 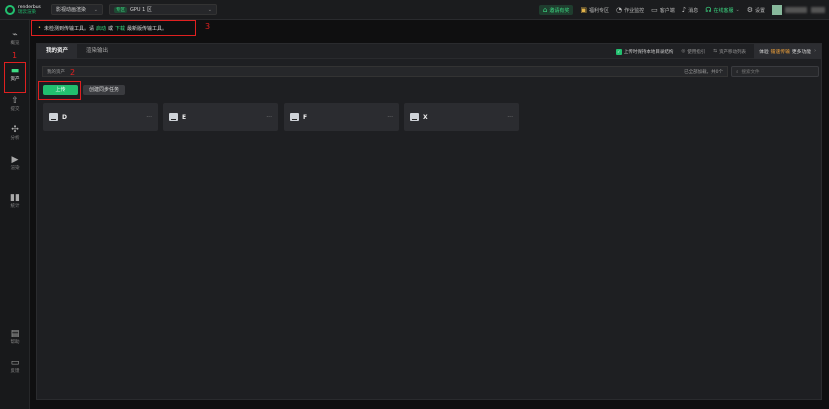 I want to click on download-tool-link: 下载, so click(x=120, y=28).